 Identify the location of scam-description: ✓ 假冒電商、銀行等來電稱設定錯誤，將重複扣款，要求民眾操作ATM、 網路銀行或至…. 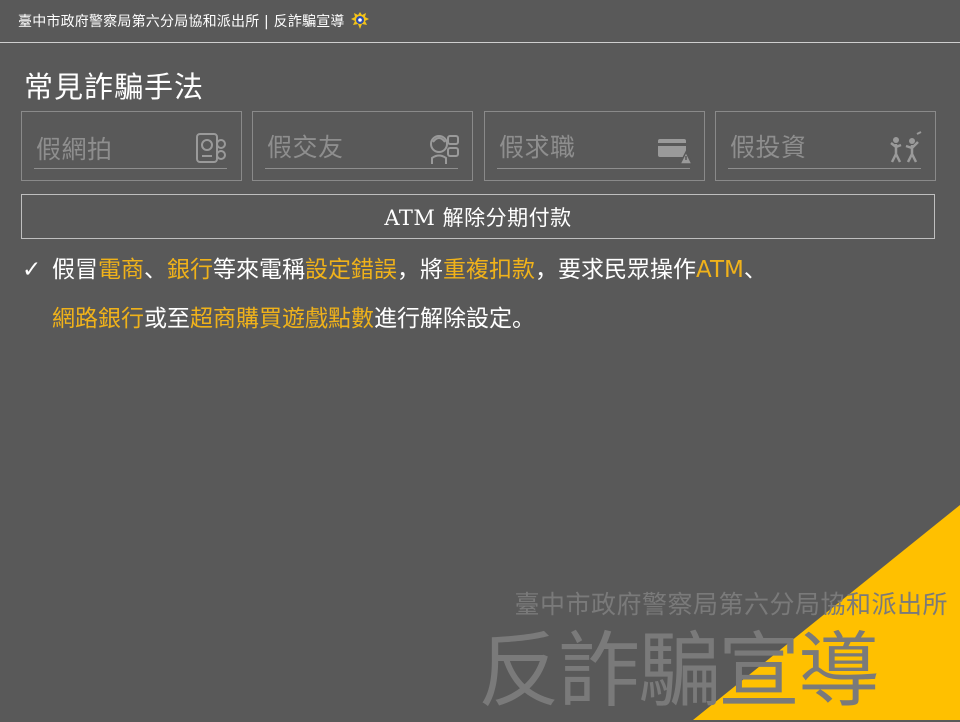
(472, 295).